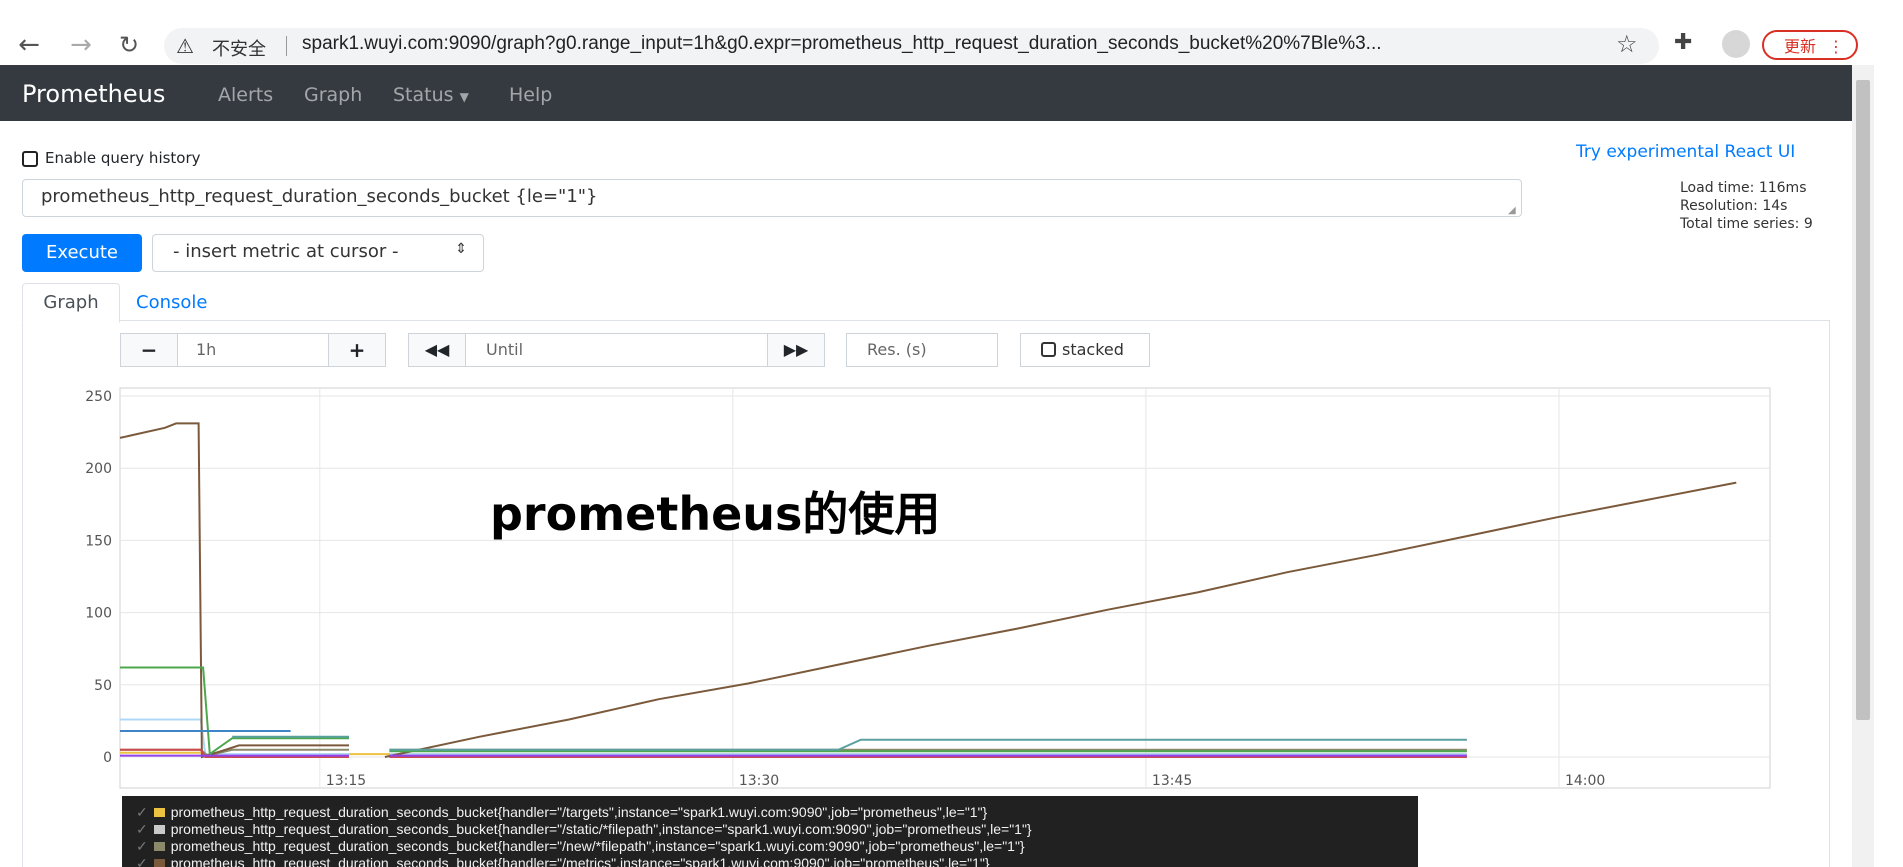 The image size is (1903, 867). I want to click on time-forward-button: ▶▶, so click(796, 350).